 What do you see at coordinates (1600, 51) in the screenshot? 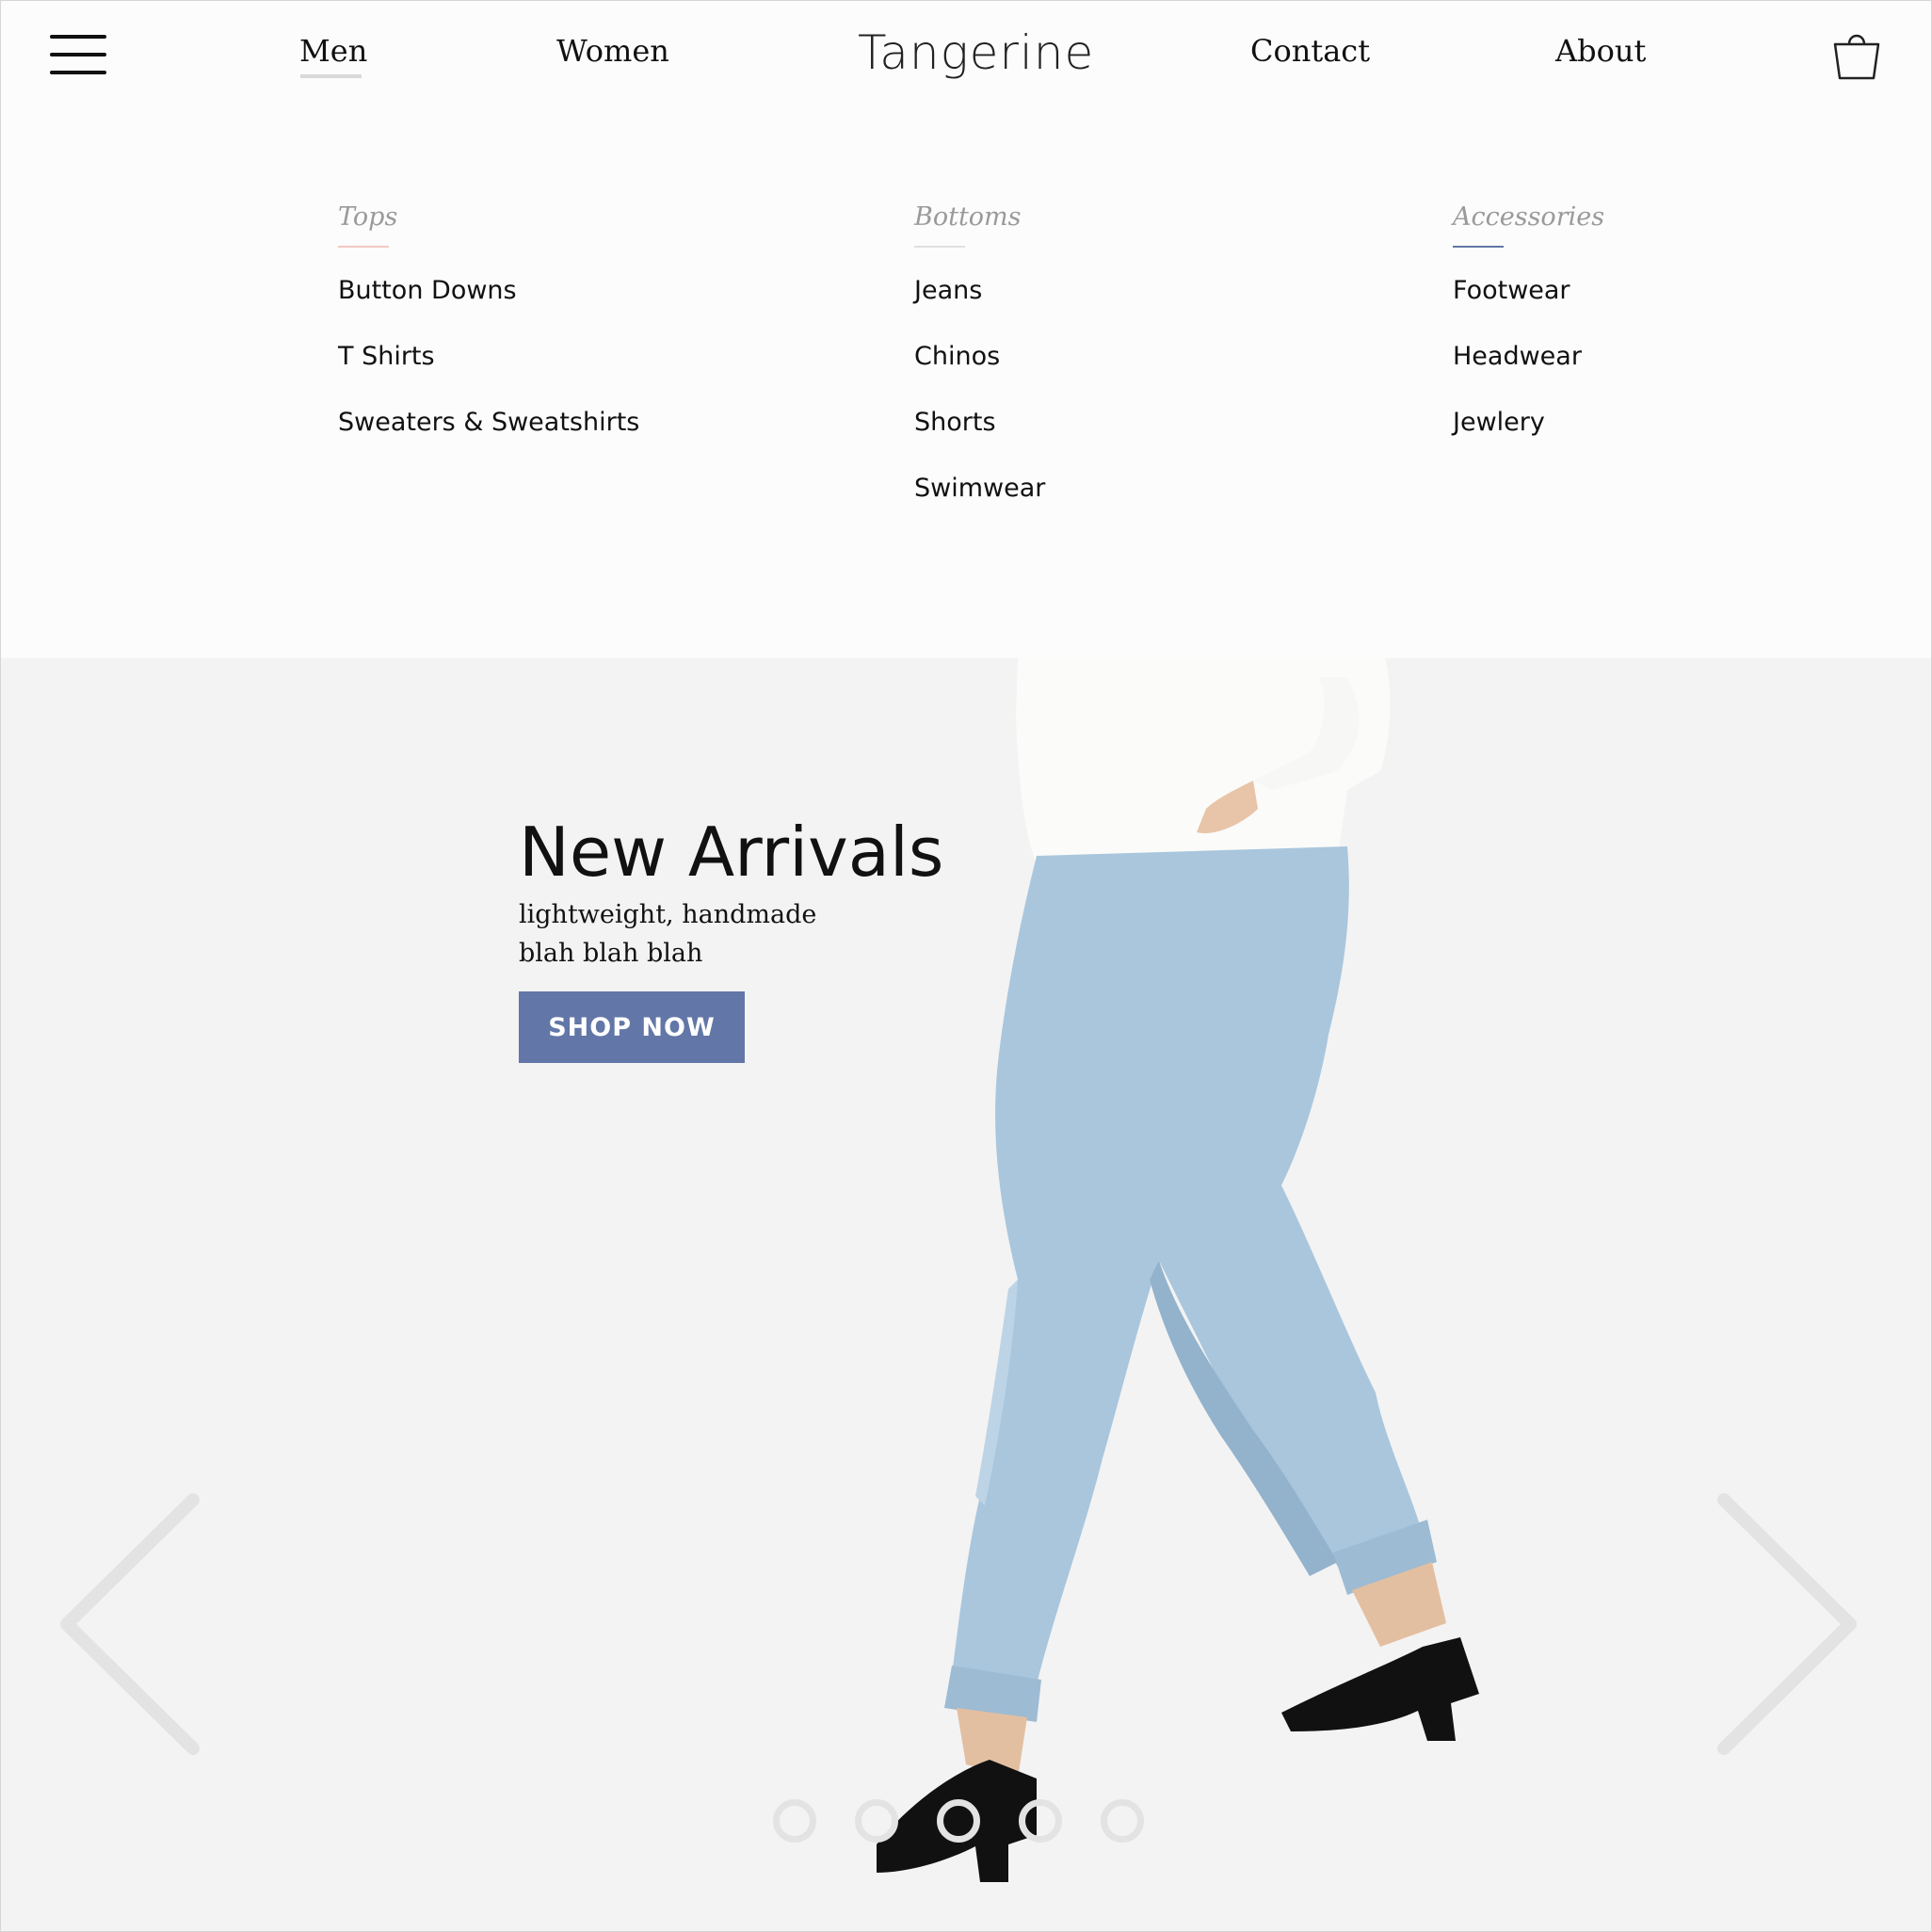
I see `nav-about: About` at bounding box center [1600, 51].